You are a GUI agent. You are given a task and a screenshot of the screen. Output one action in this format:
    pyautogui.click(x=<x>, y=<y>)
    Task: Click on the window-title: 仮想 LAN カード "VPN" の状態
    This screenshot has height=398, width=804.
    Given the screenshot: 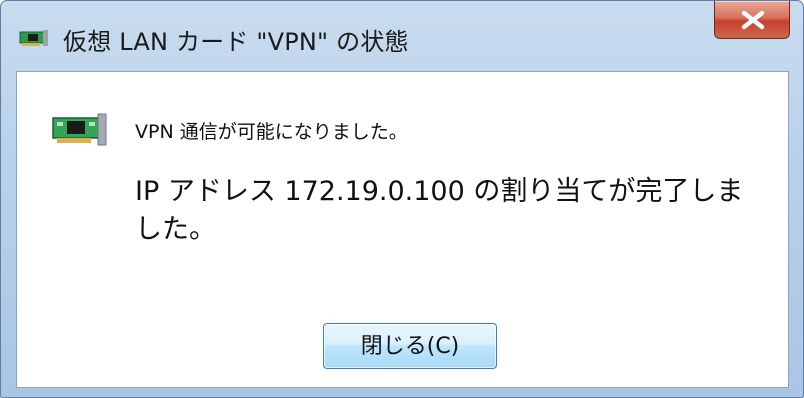 What is the action you would take?
    pyautogui.click(x=236, y=42)
    